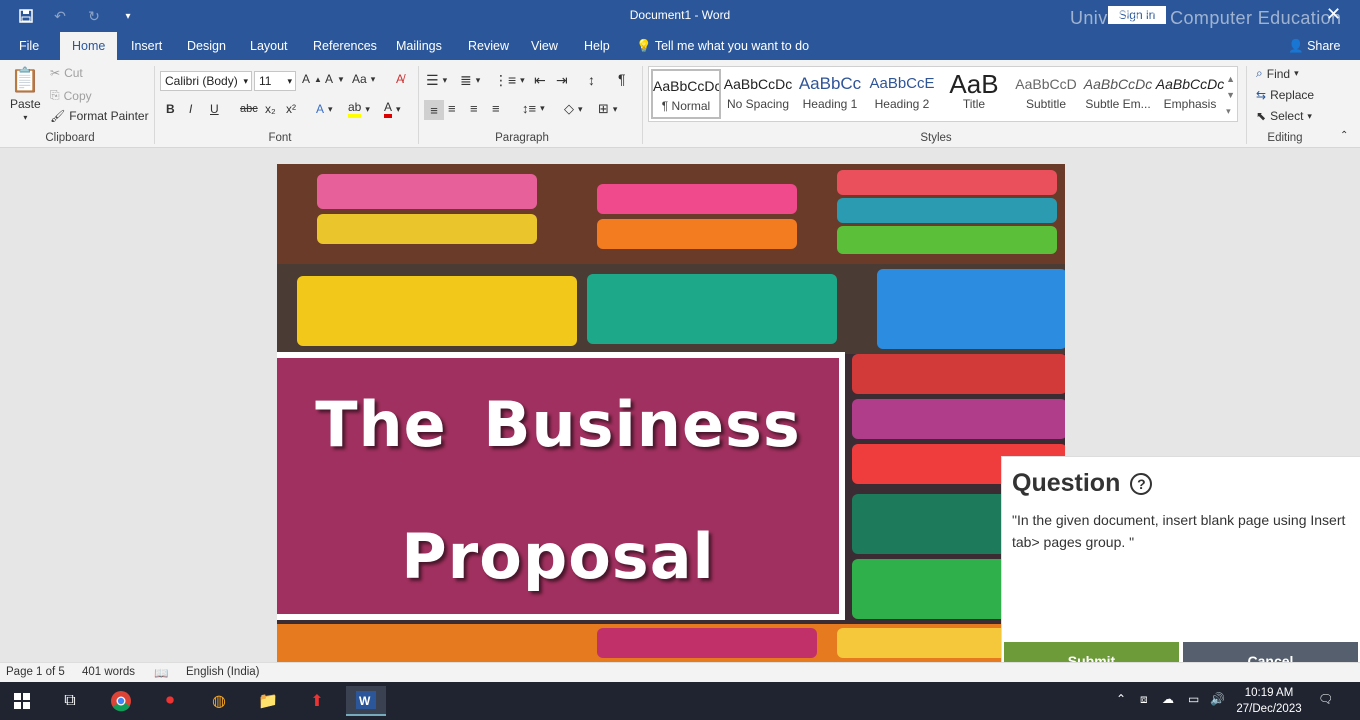 The width and height of the screenshot is (1360, 720). Describe the element at coordinates (573, 109) in the screenshot. I see `shading-icon: ◇ ▾` at that location.